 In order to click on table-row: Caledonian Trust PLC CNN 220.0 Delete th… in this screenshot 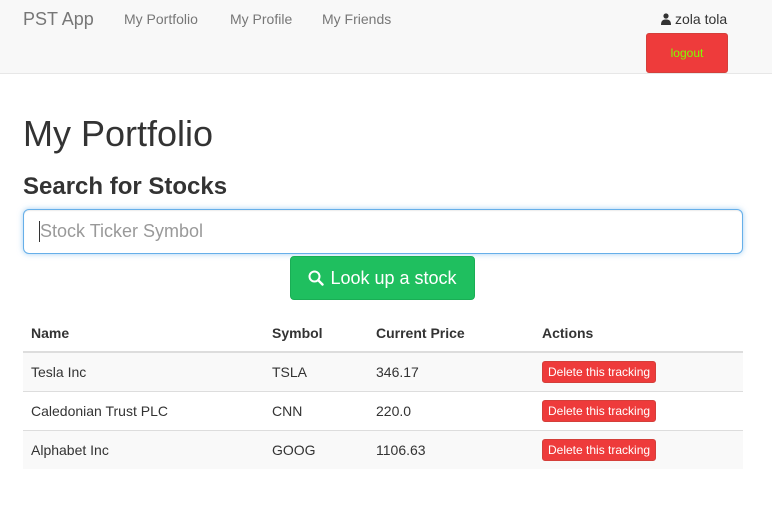, I will do `click(383, 410)`.